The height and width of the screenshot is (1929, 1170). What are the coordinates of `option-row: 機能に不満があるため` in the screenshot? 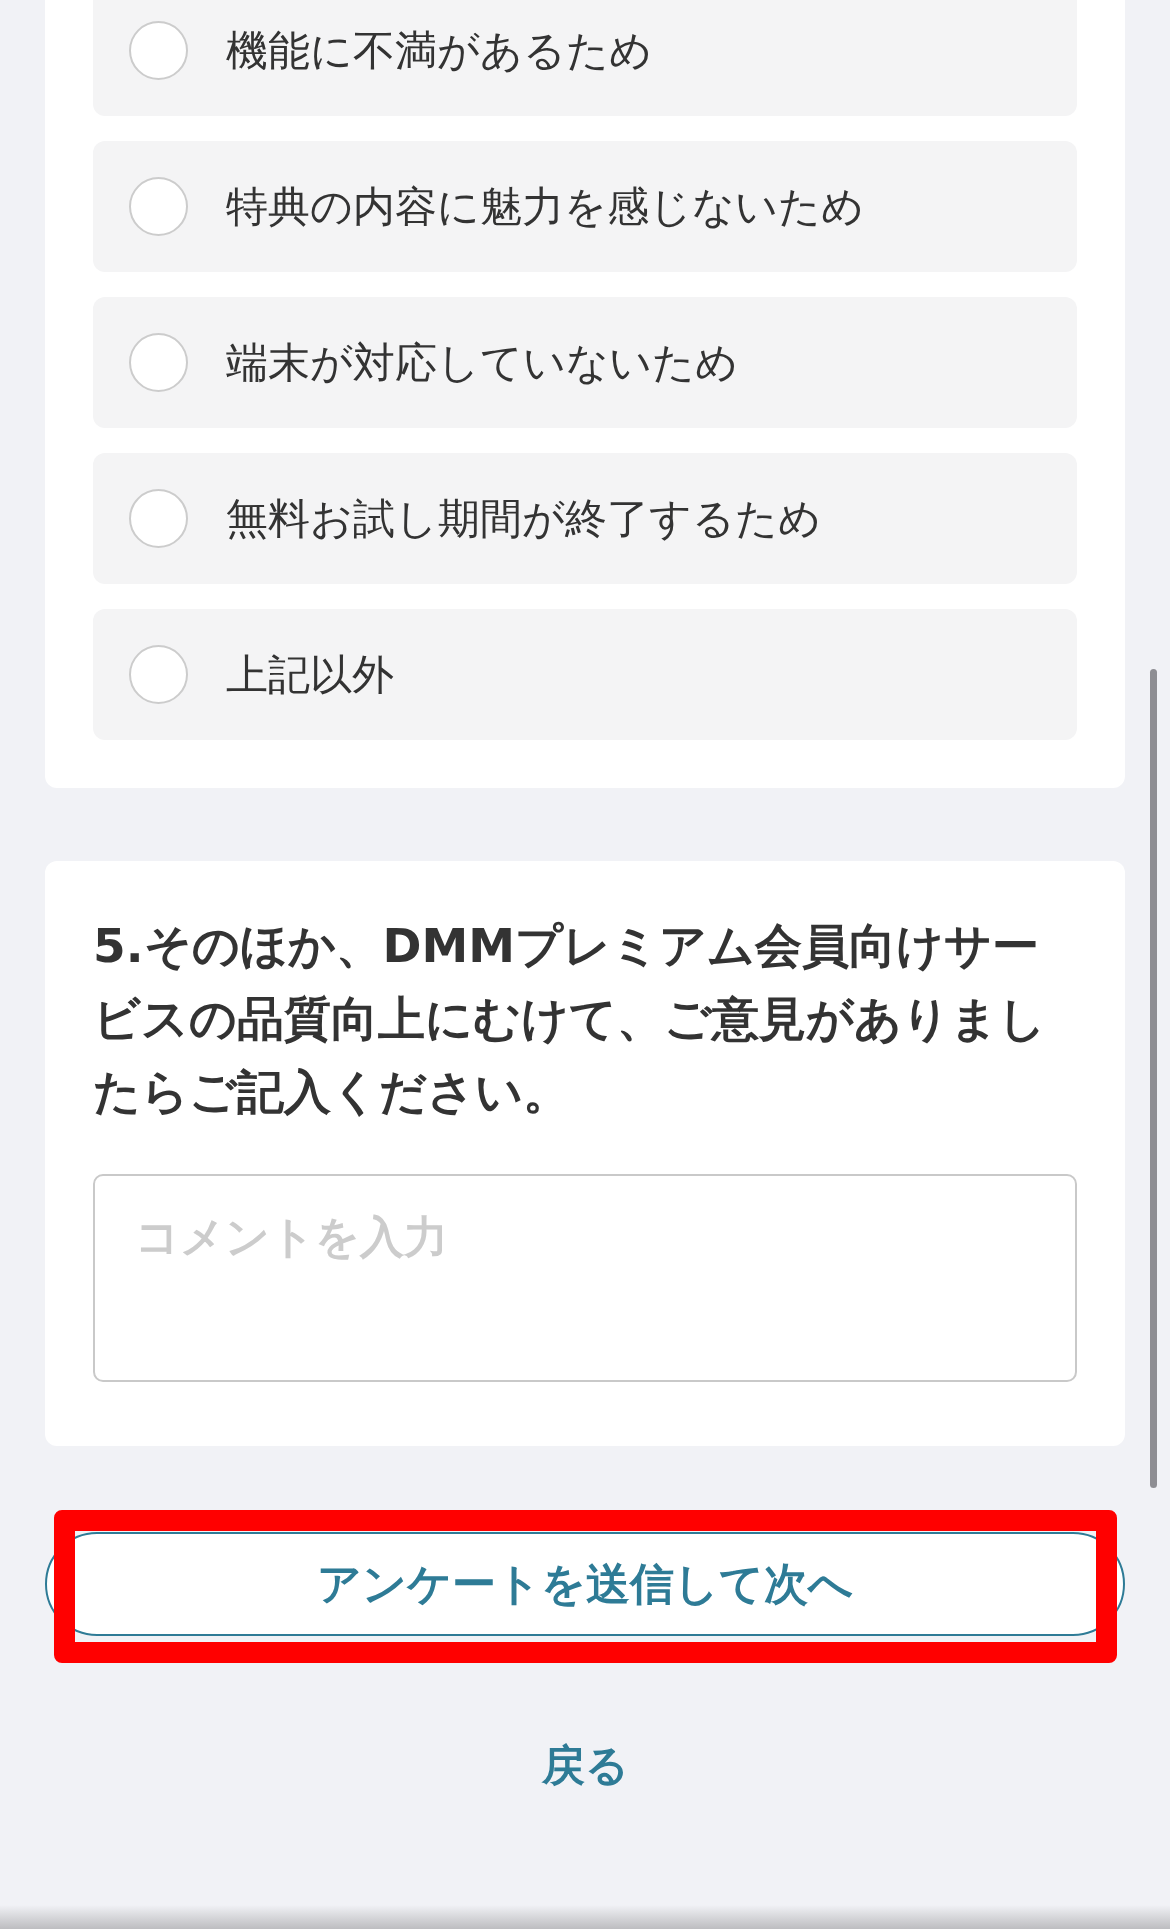 It's located at (585, 58).